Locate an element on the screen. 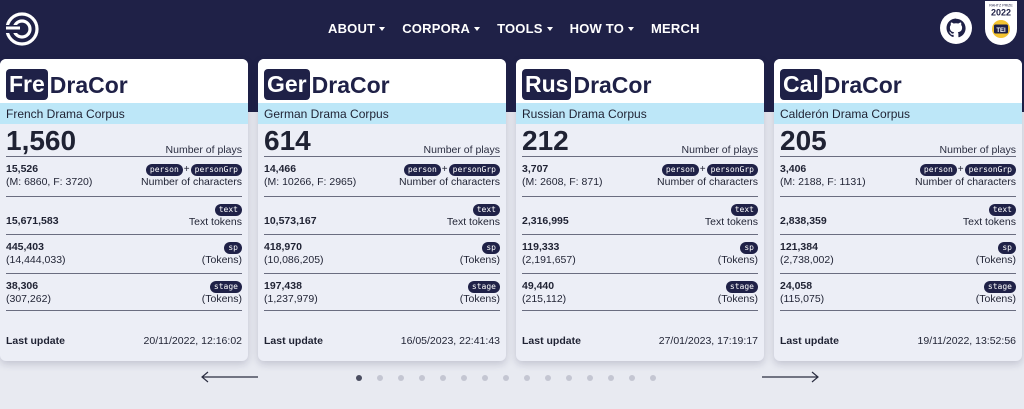  plays-count: 205 is located at coordinates (803, 140).